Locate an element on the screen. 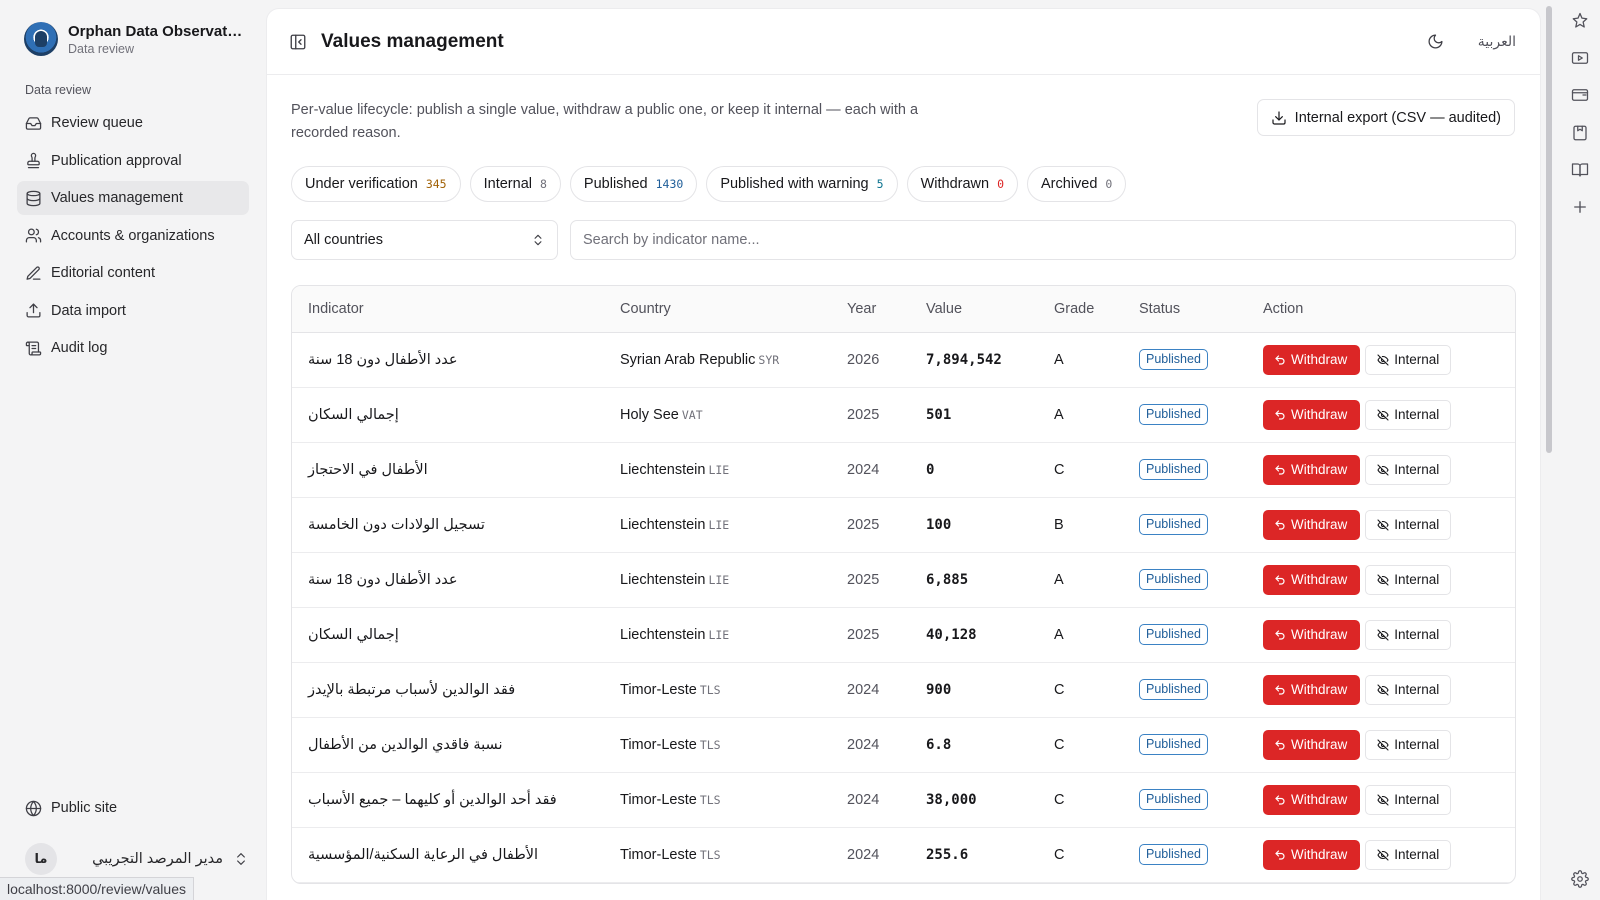  country-select: All countries is located at coordinates (424, 240).